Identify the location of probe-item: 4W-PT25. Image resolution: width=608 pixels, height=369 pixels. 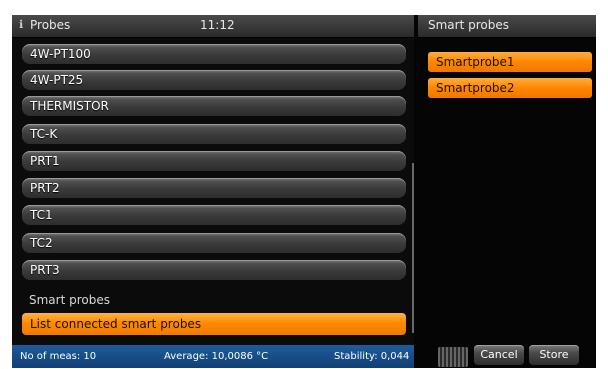
(214, 80).